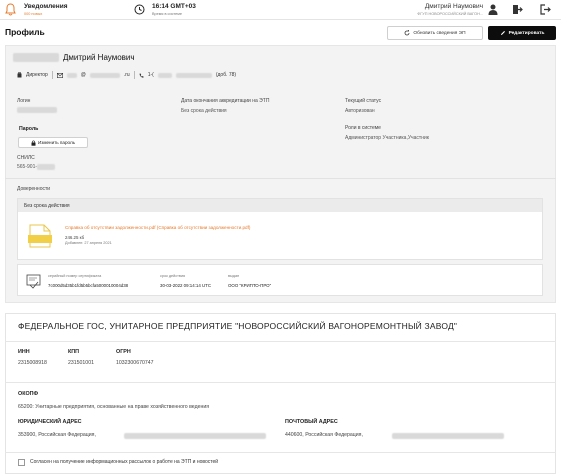  What do you see at coordinates (186, 285) in the screenshot?
I see `certificate-validity-value: 30-03-2022 09:14:14 UTC` at bounding box center [186, 285].